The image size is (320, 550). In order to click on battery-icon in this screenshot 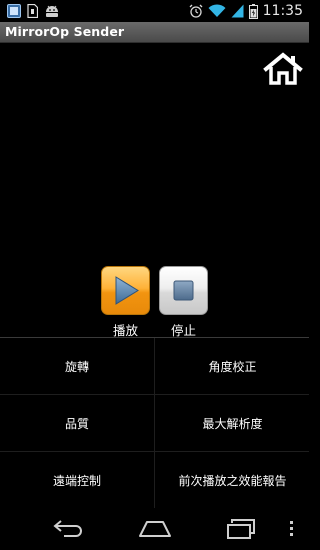, I will do `click(253, 11)`.